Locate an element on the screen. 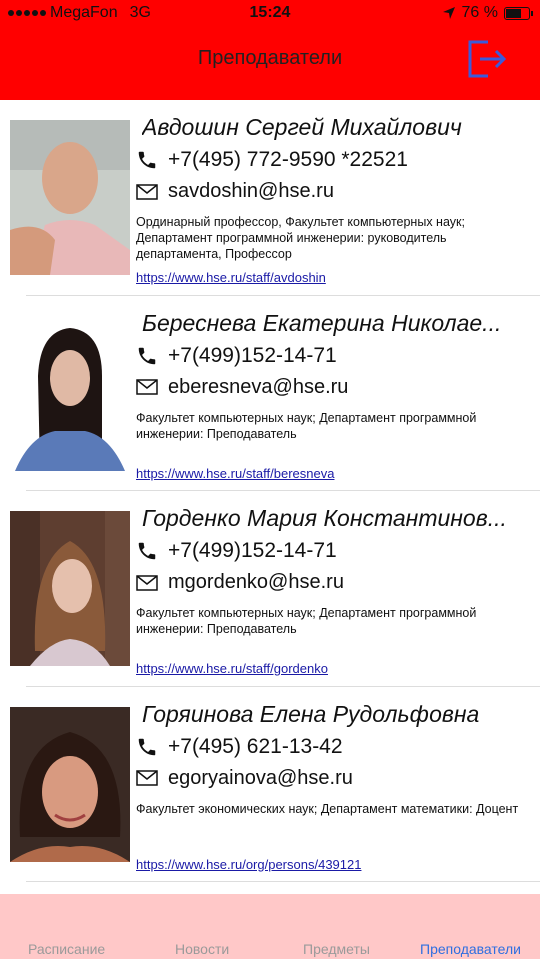  teacher-name: Горяинова Елена Рудольфовна is located at coordinates (311, 713).